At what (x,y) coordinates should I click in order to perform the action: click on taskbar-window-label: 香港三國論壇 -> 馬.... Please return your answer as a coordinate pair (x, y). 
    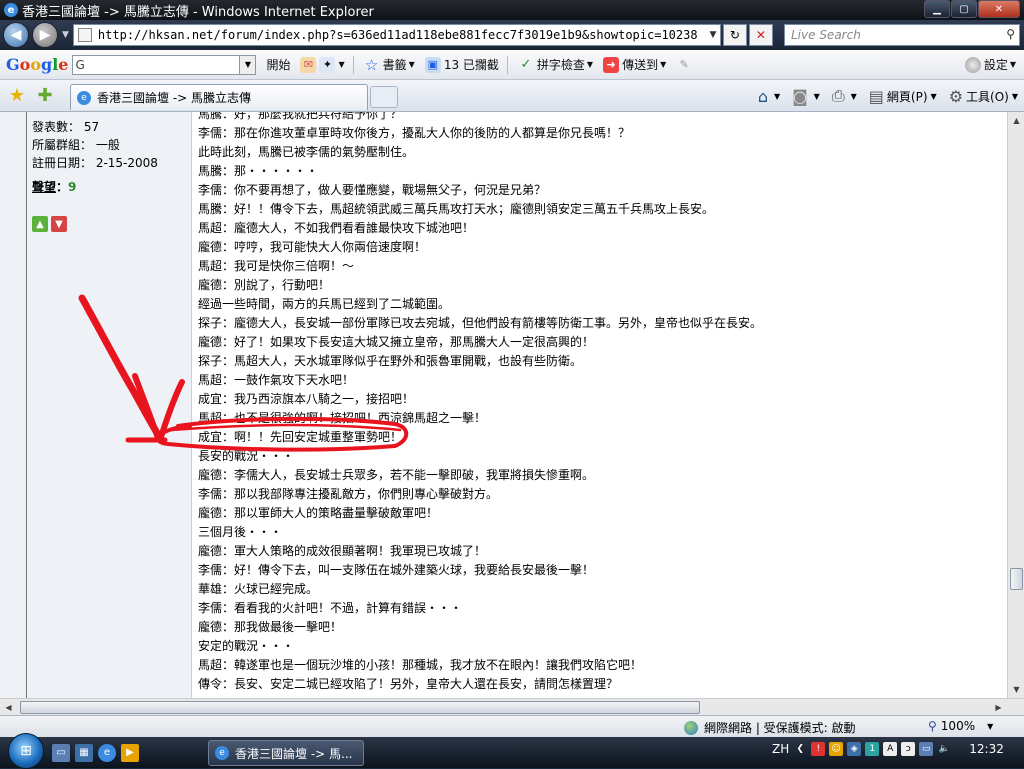
    Looking at the image, I should click on (294, 753).